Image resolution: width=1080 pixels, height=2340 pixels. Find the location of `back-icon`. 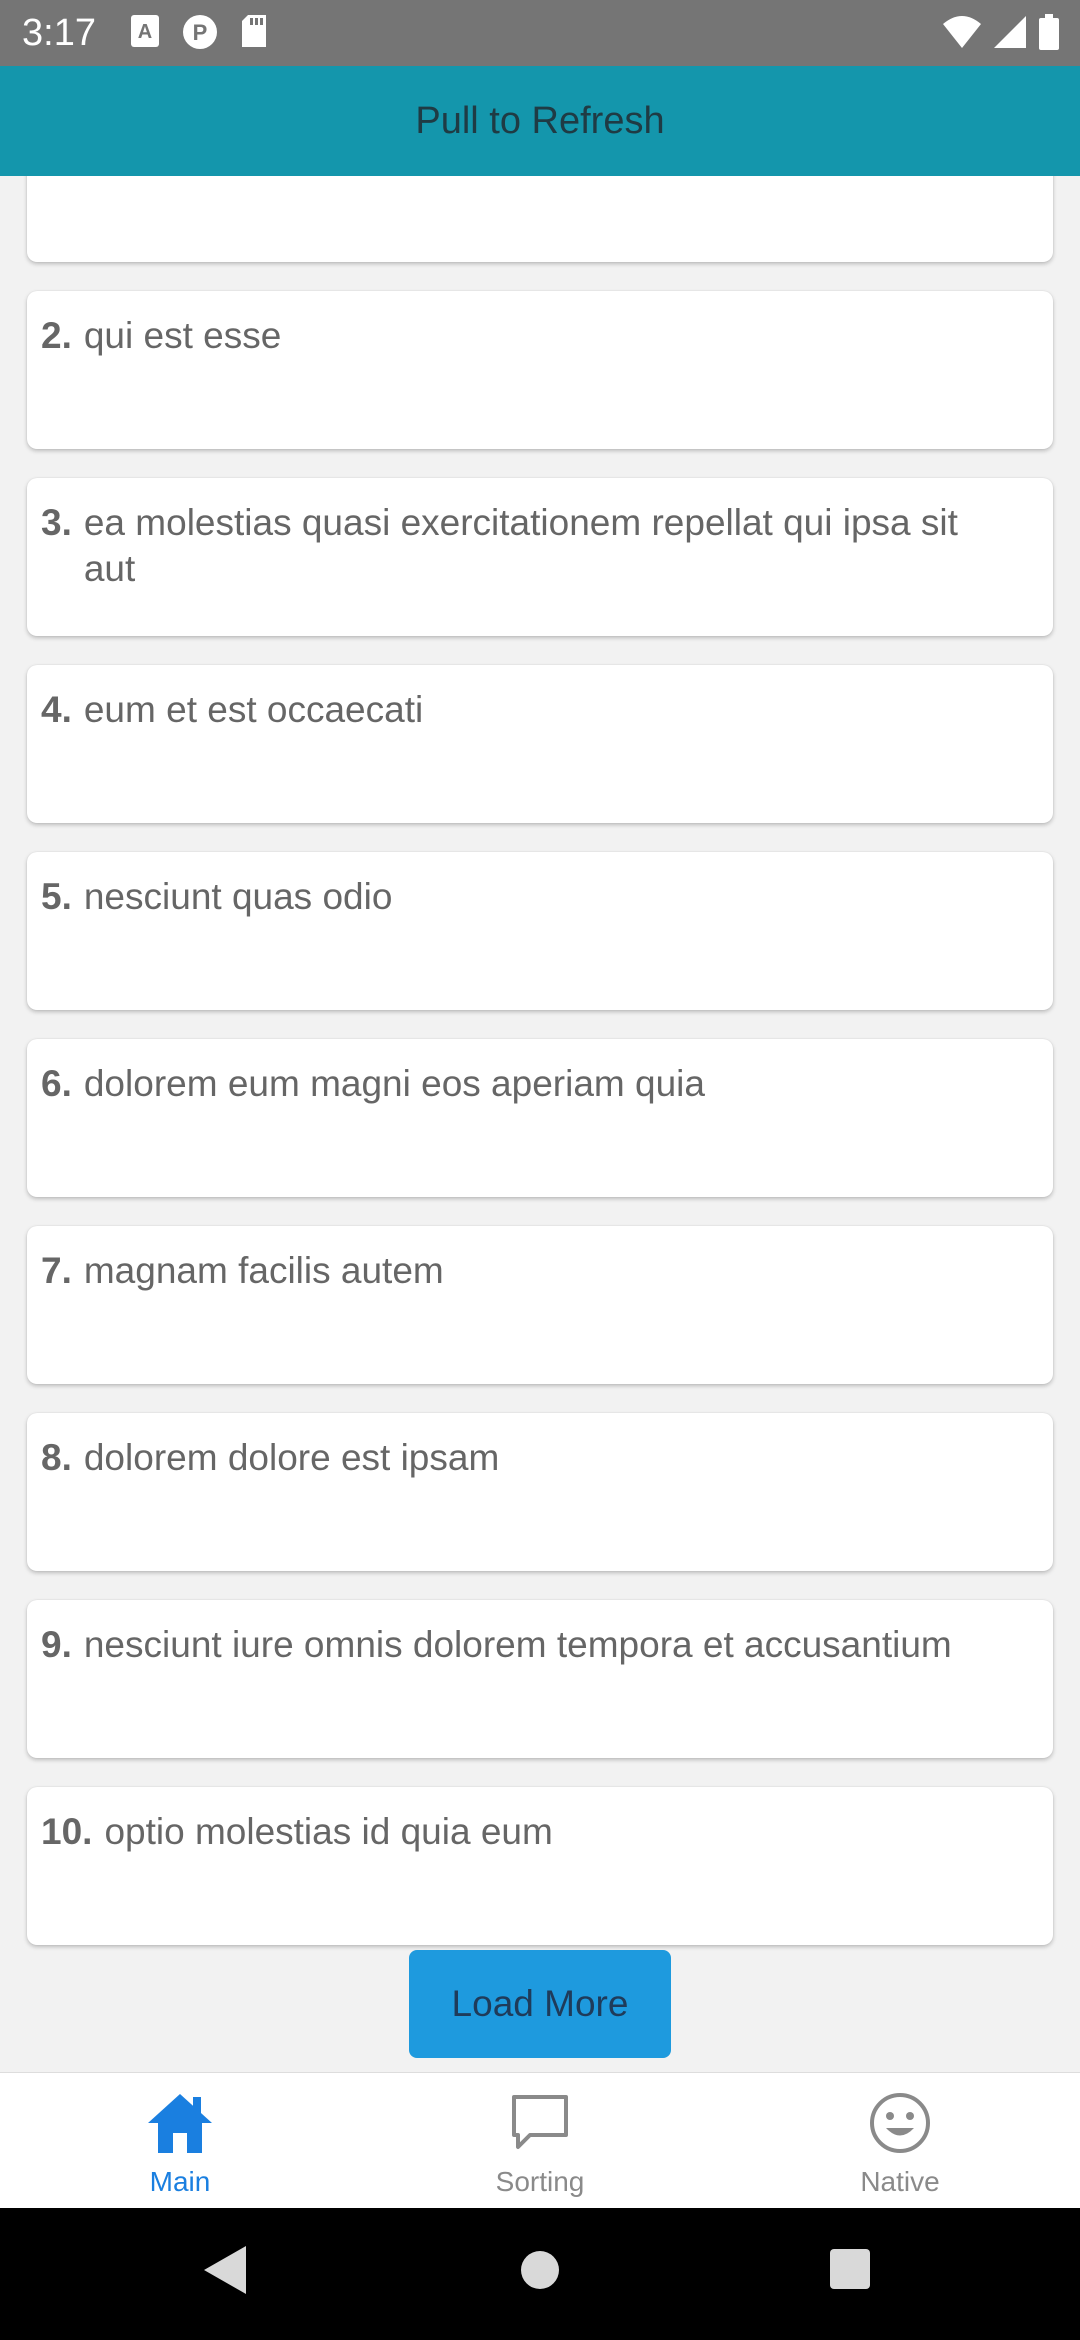

back-icon is located at coordinates (225, 2272).